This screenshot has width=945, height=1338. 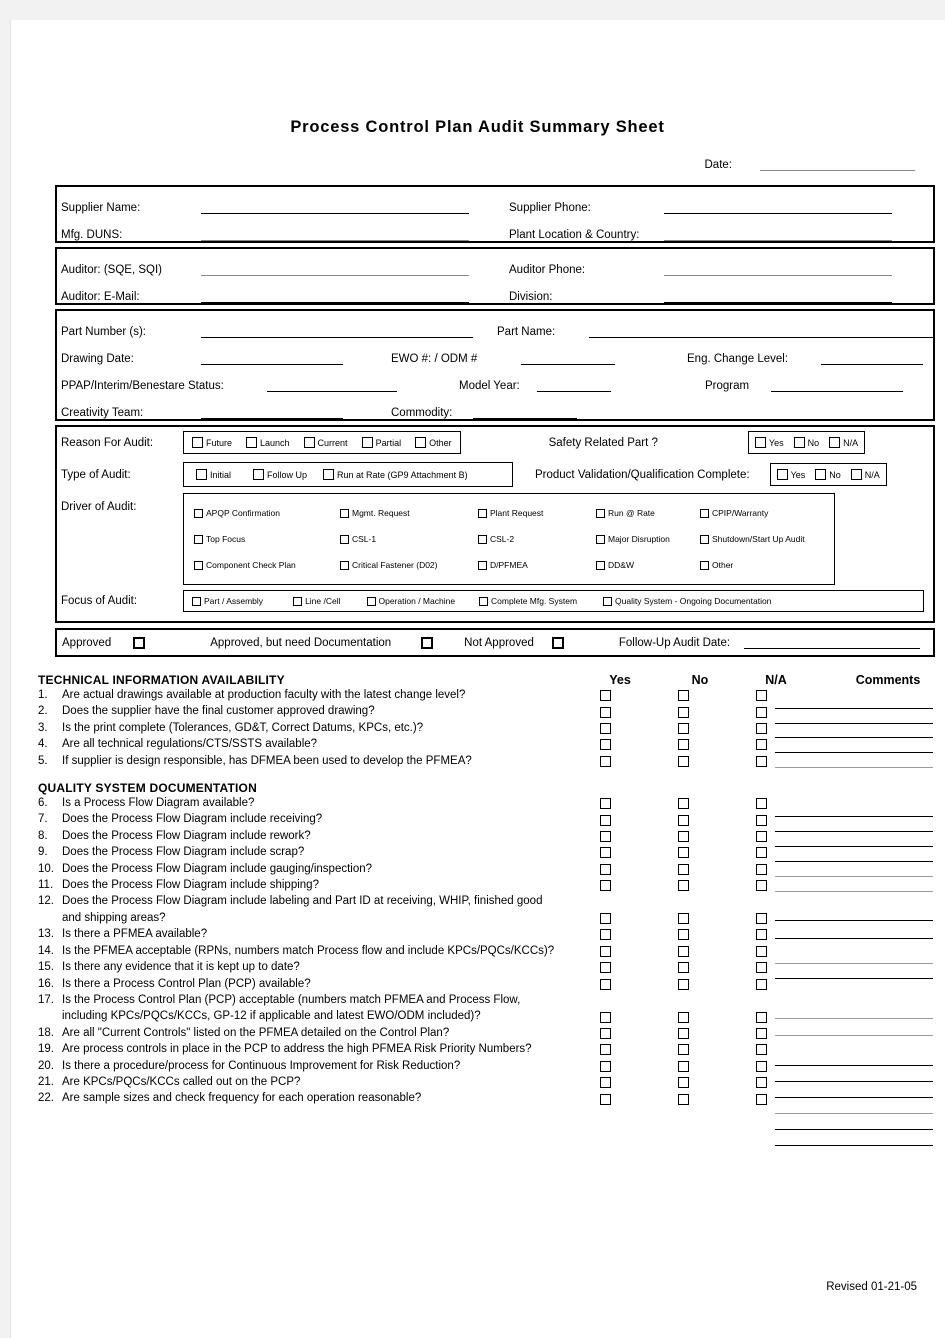 What do you see at coordinates (335, 297) in the screenshot?
I see `auditor-email-input` at bounding box center [335, 297].